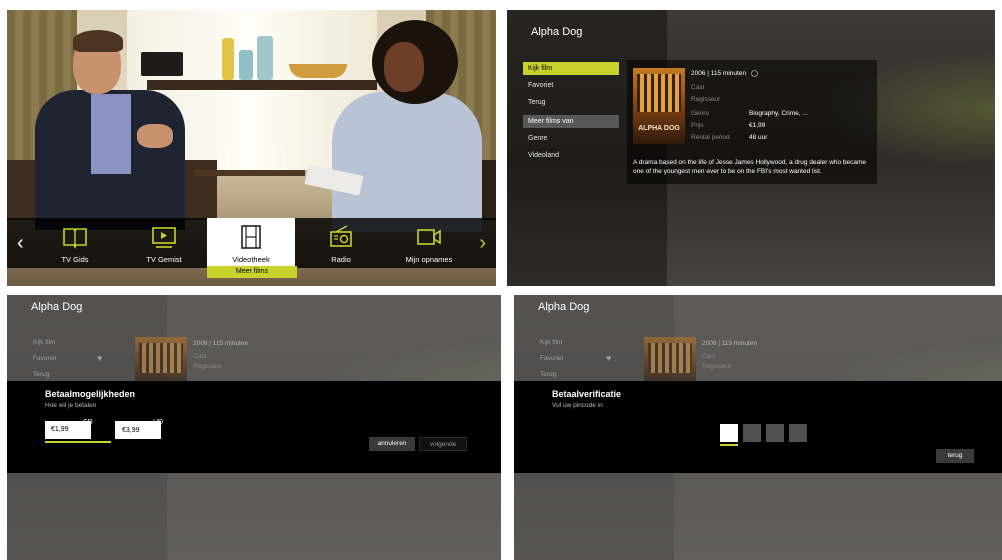 The height and width of the screenshot is (560, 1002). What do you see at coordinates (571, 155) in the screenshot?
I see `videoland-link: Videoland` at bounding box center [571, 155].